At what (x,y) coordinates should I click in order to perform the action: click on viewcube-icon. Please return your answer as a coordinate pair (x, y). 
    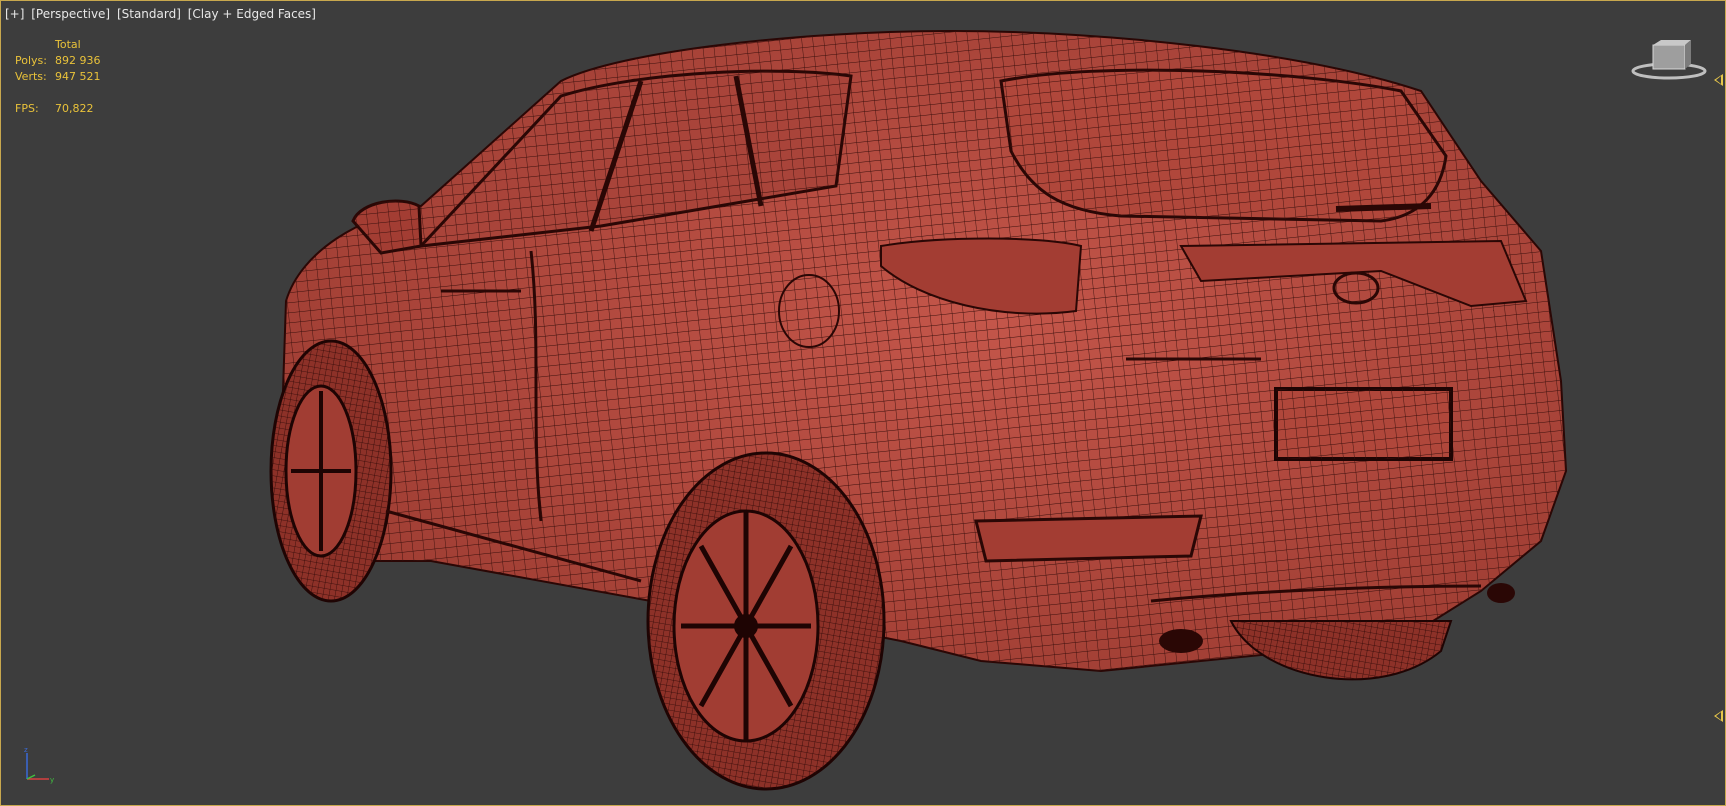
    Looking at the image, I should click on (1671, 61).